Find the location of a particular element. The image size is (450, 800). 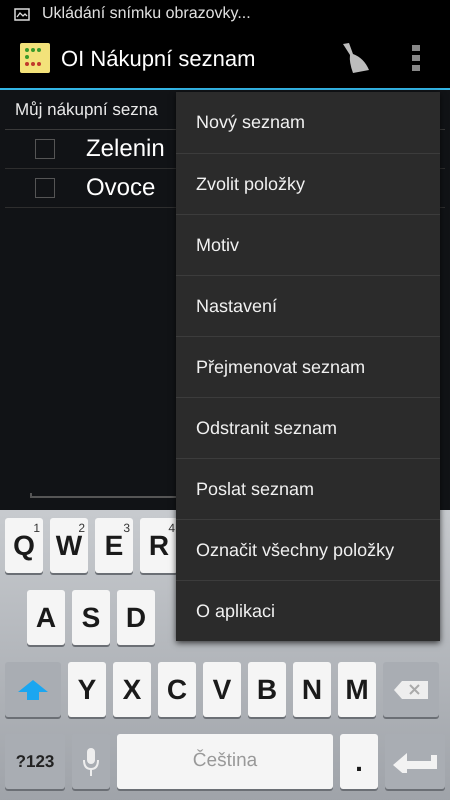

menu-item: Nastavení is located at coordinates (308, 305).